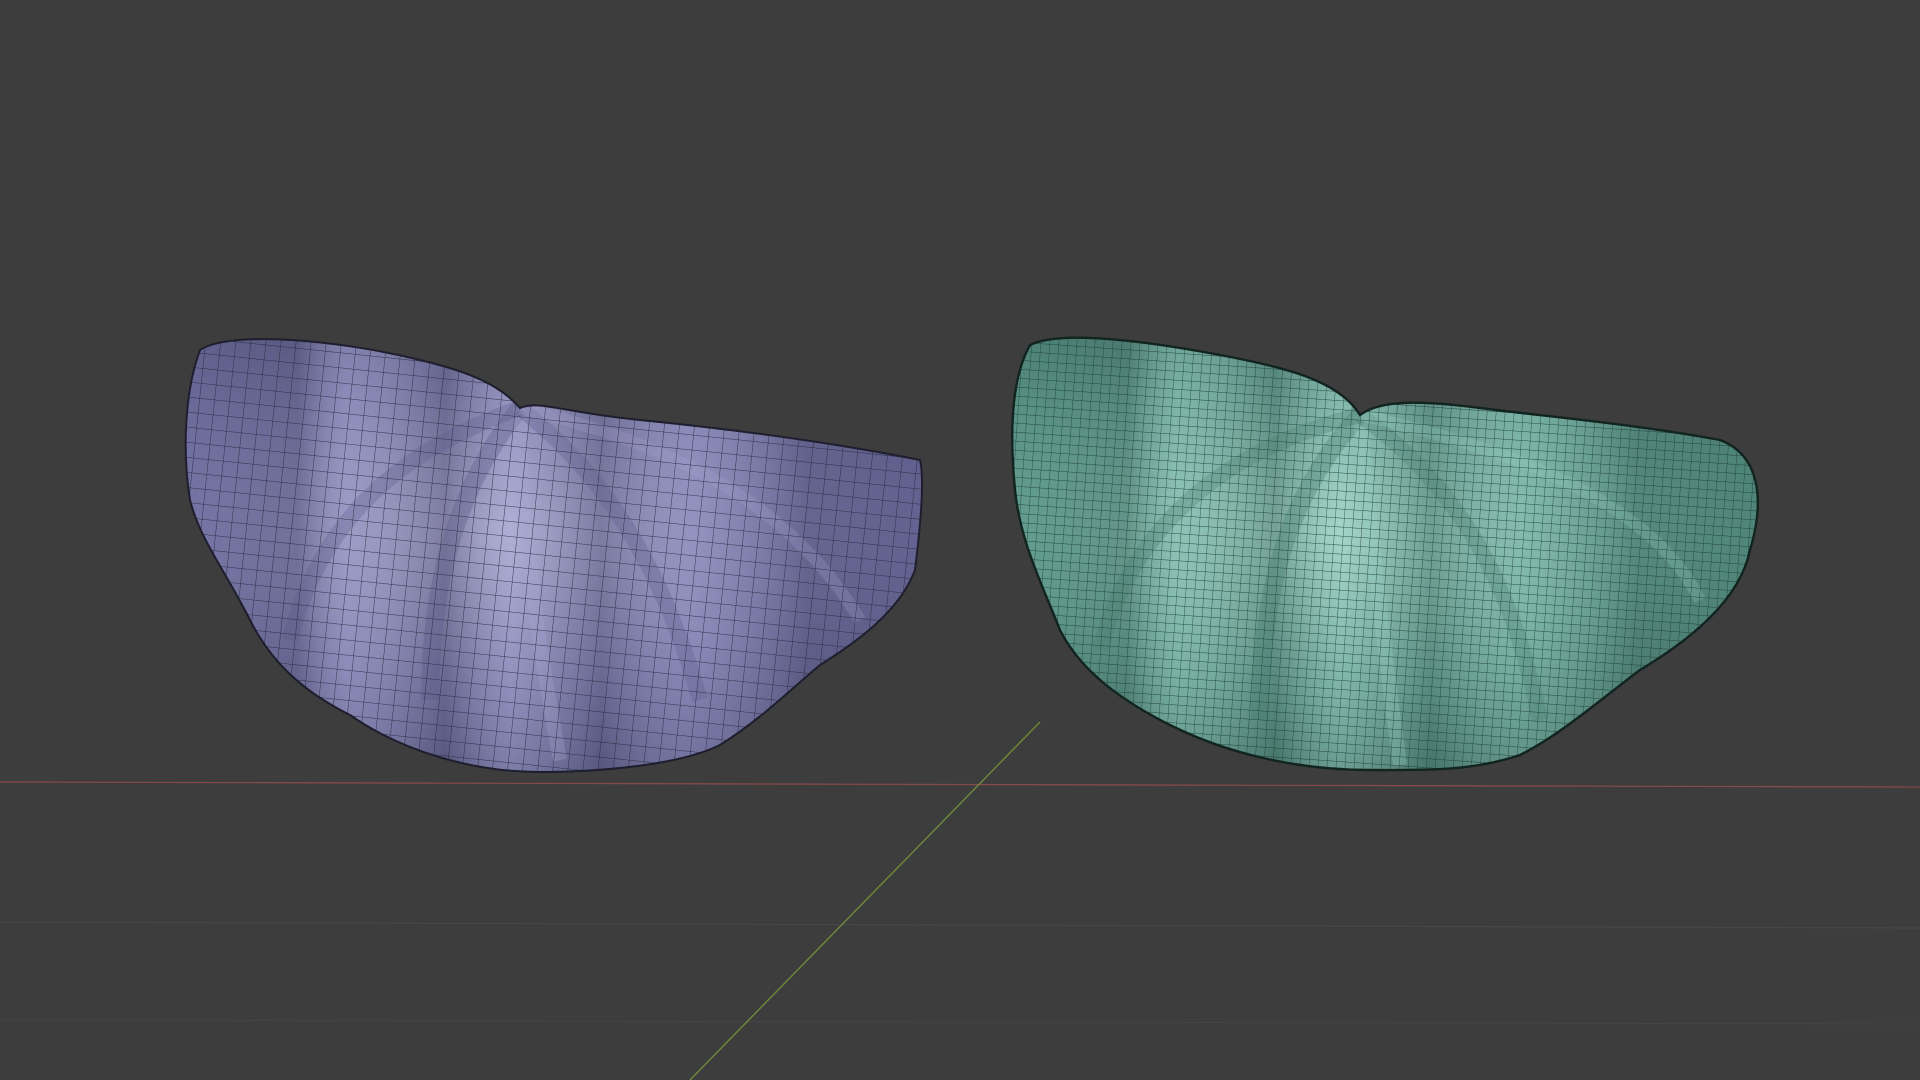 The image size is (1920, 1080). What do you see at coordinates (960, 784) in the screenshot?
I see `x-axis-line` at bounding box center [960, 784].